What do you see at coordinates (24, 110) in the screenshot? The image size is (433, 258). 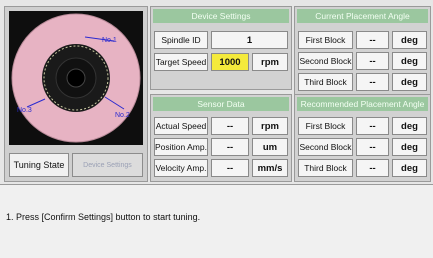 I see `disk-label-no3: No.3` at bounding box center [24, 110].